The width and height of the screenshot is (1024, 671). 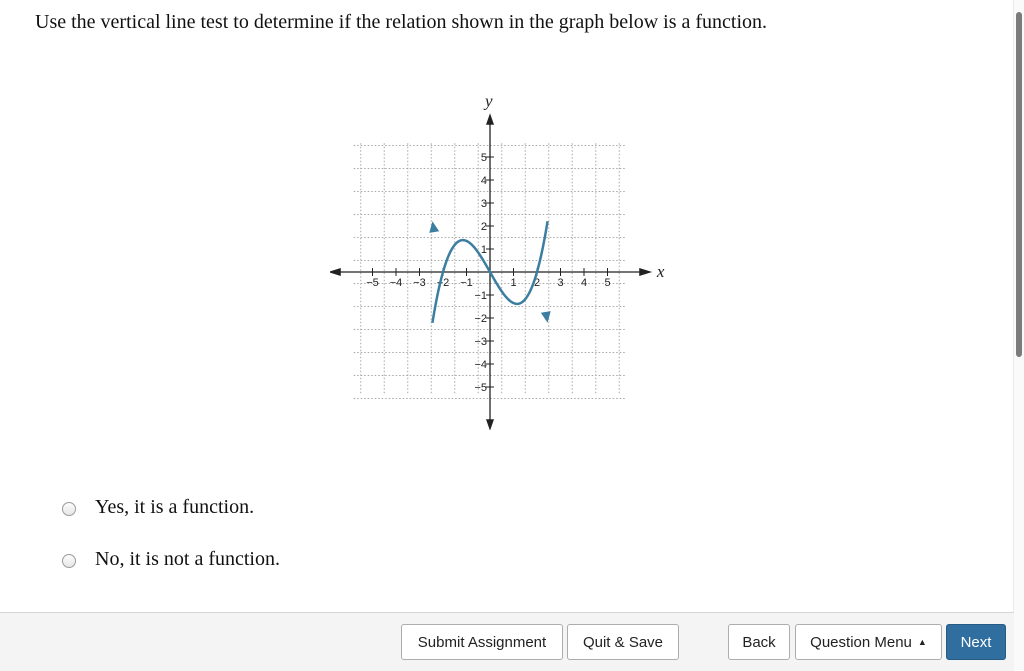 What do you see at coordinates (372, 283) in the screenshot?
I see `x-tick-label: −5` at bounding box center [372, 283].